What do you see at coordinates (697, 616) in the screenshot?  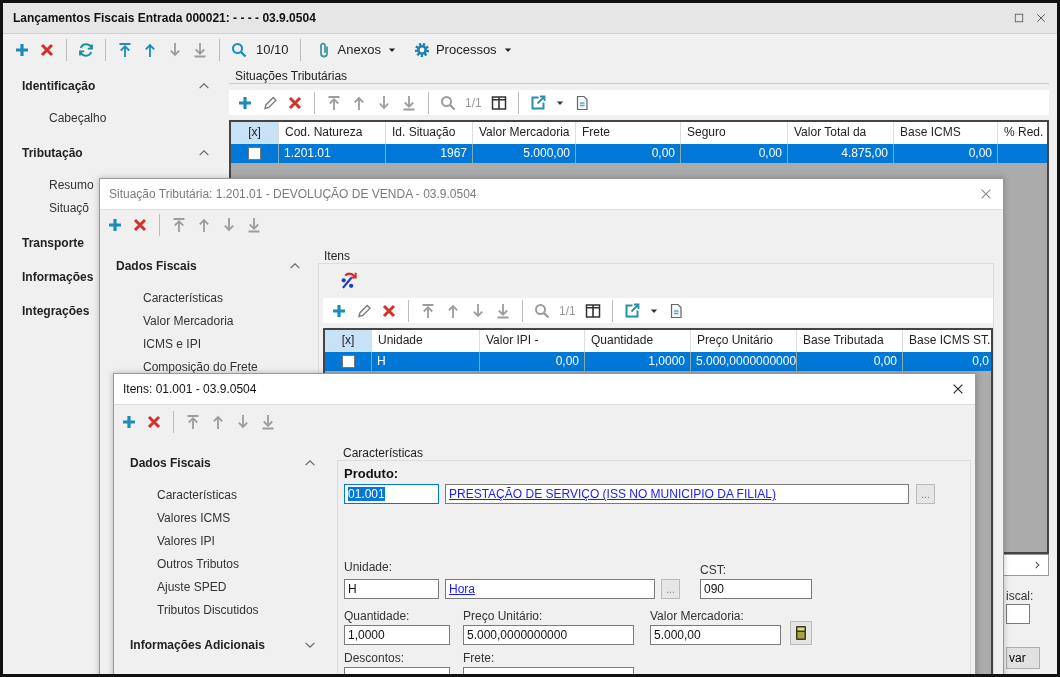 I see `field-label: Valor Mercadoria:` at bounding box center [697, 616].